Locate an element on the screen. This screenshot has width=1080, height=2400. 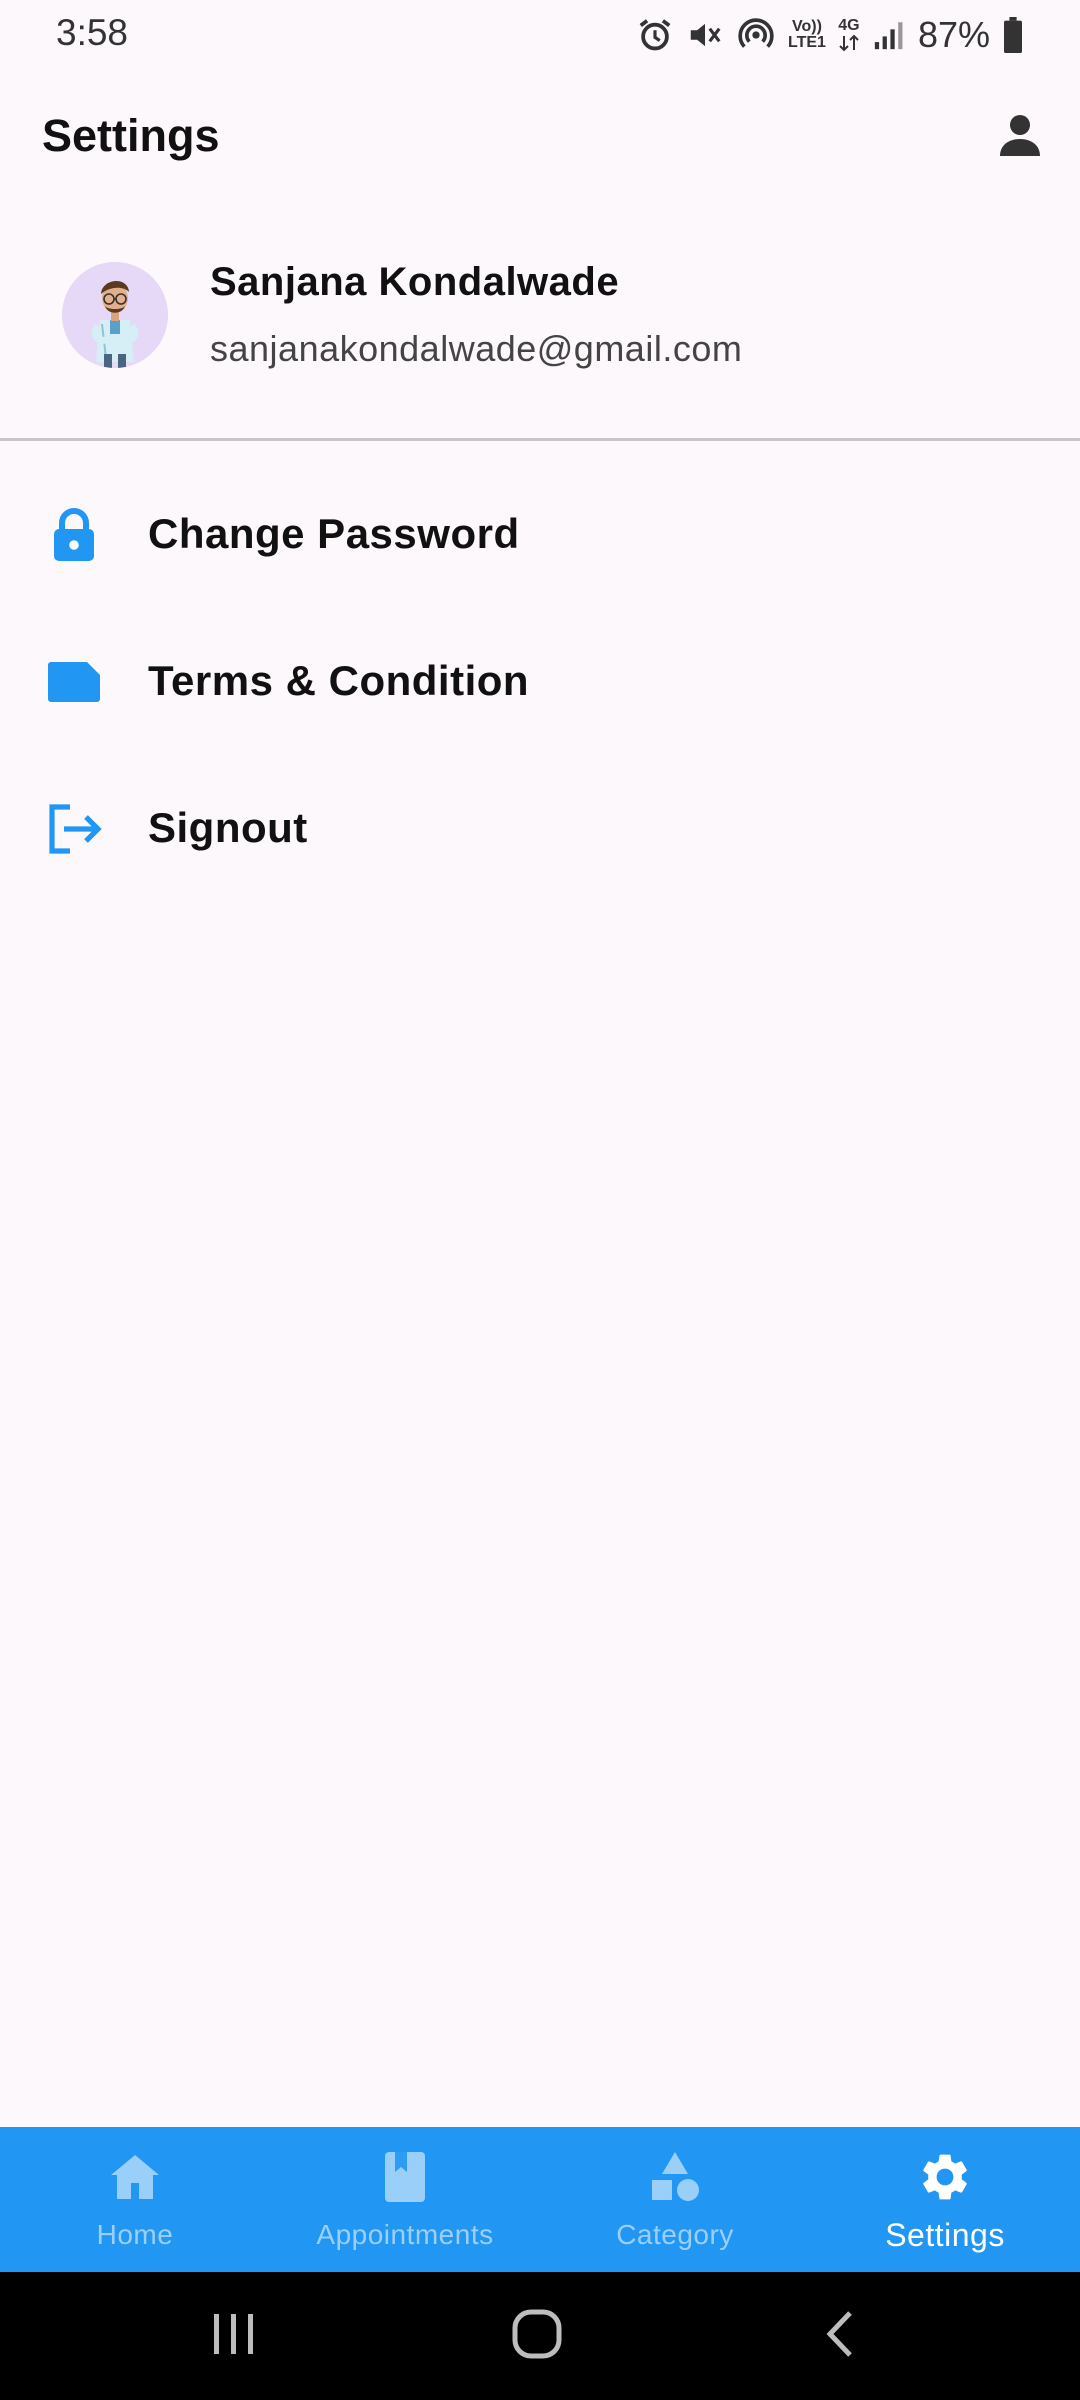
status-time: 3:58 is located at coordinates (92, 32).